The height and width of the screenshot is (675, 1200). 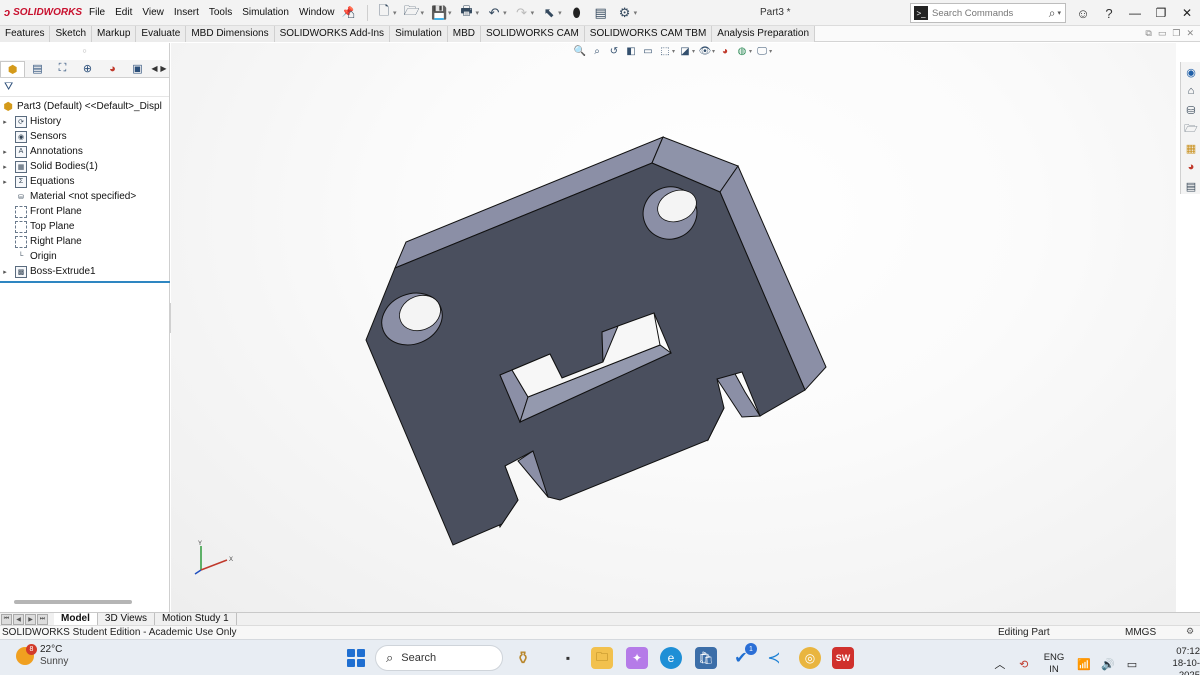 What do you see at coordinates (743, 656) in the screenshot?
I see `todo-check-icon: ✔ 1` at bounding box center [743, 656].